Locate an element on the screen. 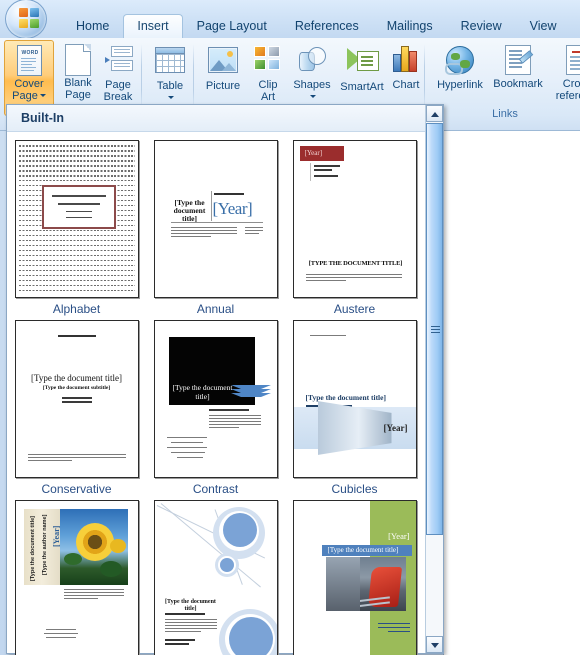  cross-reference-button: Cross-reference is located at coordinates (564, 71).